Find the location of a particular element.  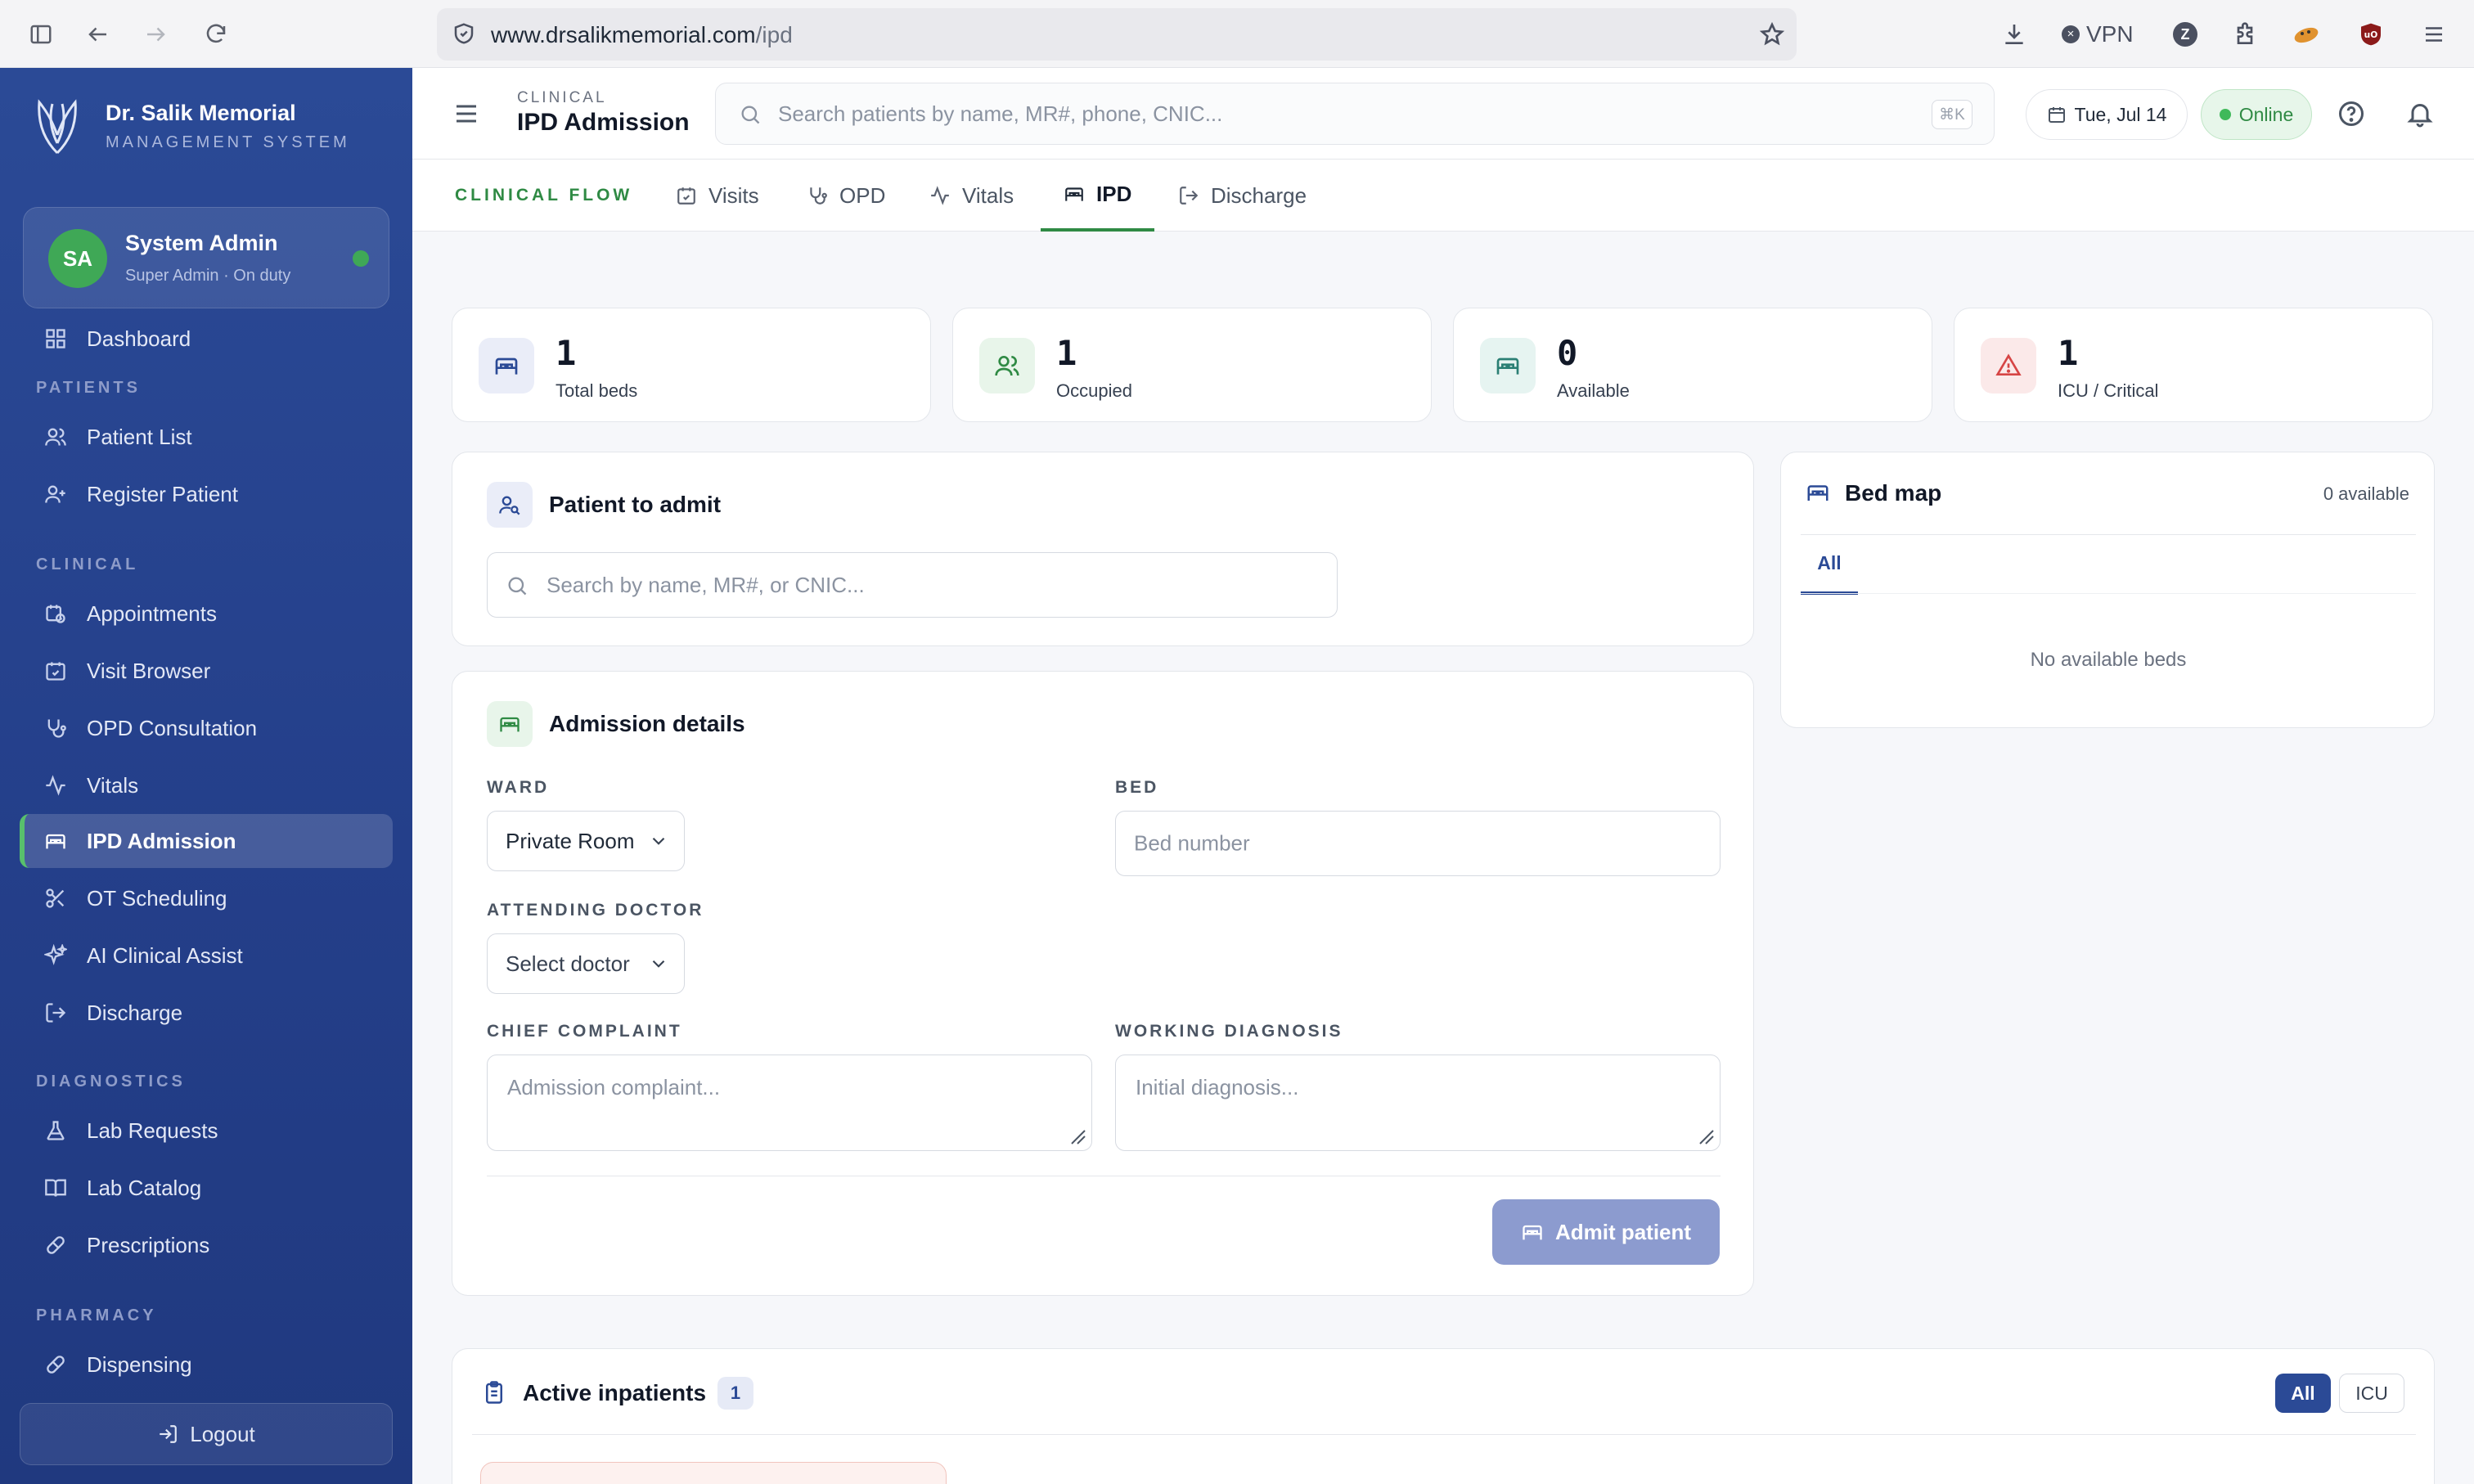

sidebar-item-ai-clinical-assist: AI Clinical Assist is located at coordinates (206, 956).